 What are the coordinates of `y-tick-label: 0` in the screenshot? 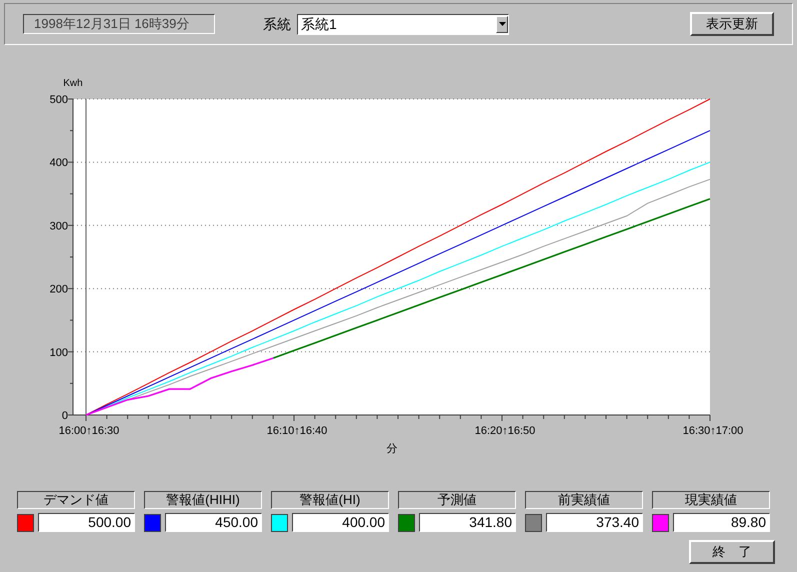 It's located at (65, 416).